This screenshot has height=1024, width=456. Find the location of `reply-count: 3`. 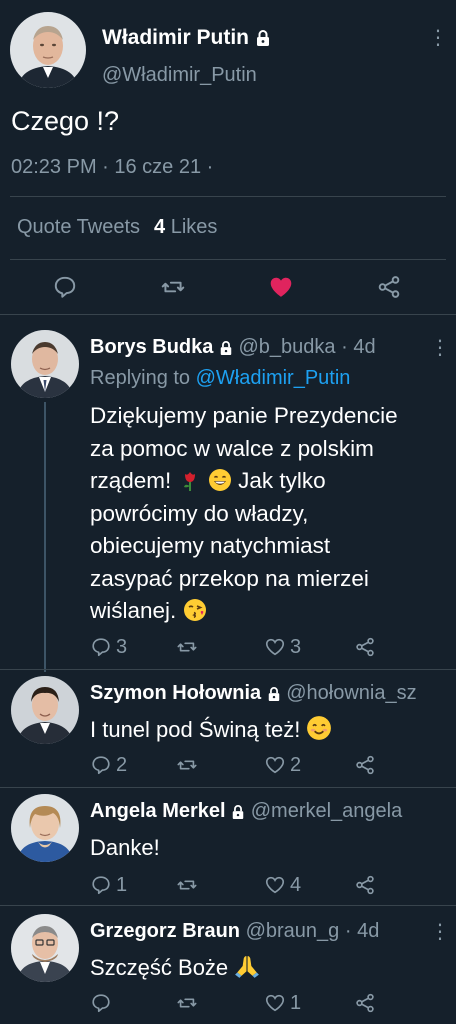

reply-count: 3 is located at coordinates (122, 646).